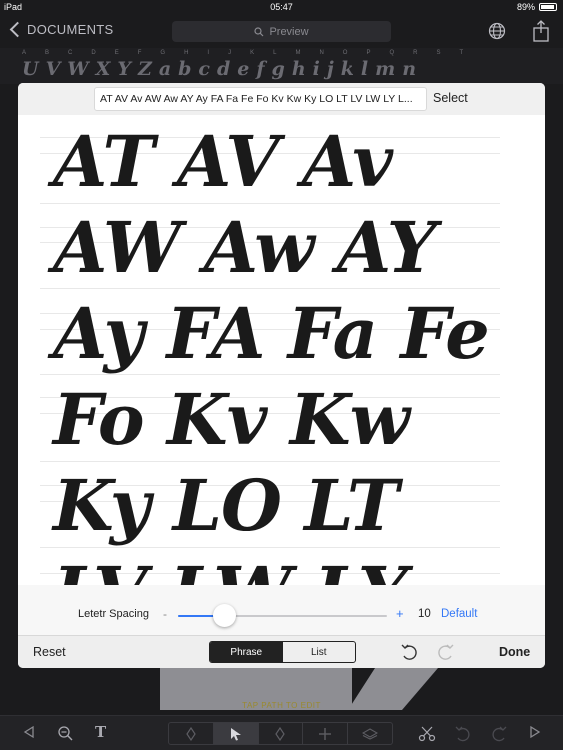 This screenshot has width=563, height=750. I want to click on glyph-index-letter: L, so click(275, 53).